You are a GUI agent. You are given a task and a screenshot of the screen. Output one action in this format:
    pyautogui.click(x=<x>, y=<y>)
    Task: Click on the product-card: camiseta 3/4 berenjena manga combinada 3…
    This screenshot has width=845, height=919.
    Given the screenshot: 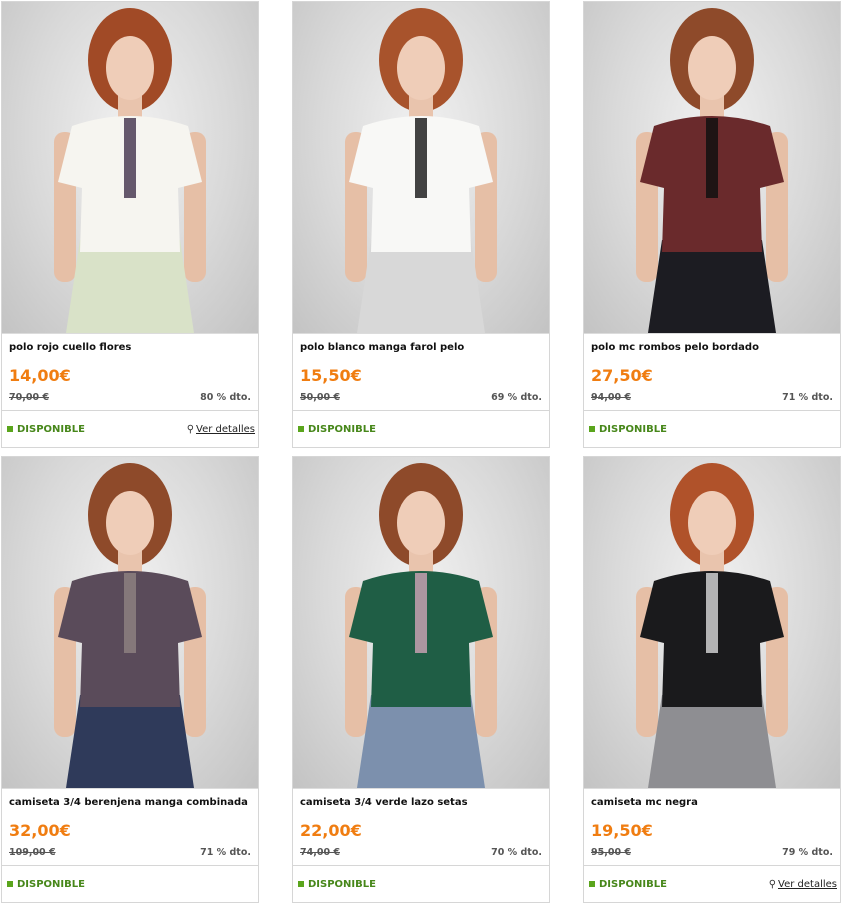 What is the action you would take?
    pyautogui.click(x=130, y=679)
    